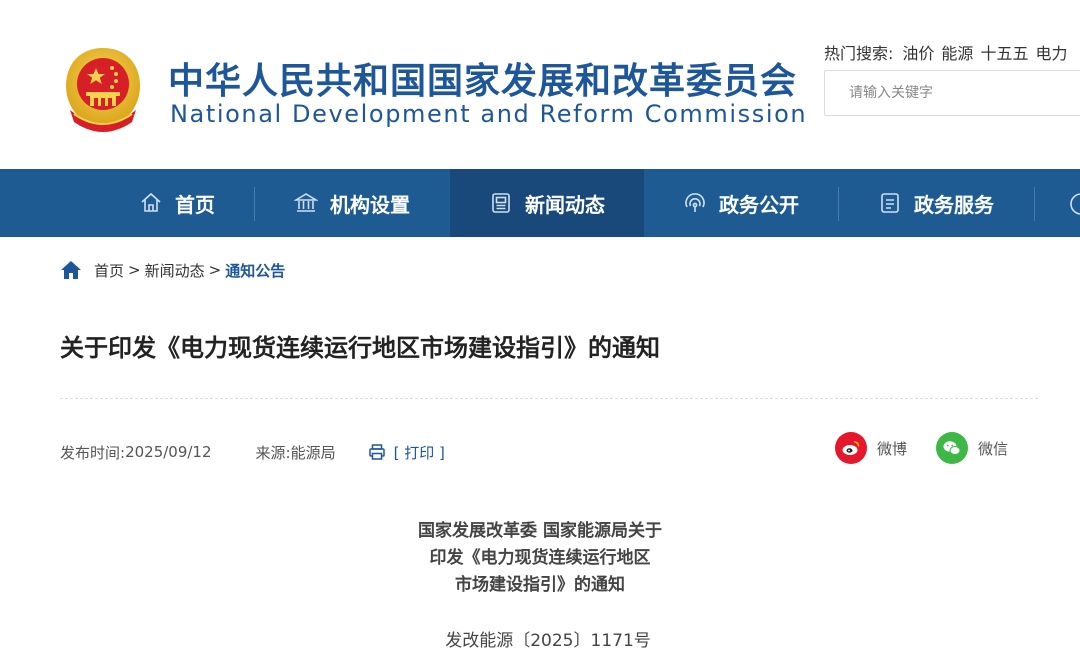  I want to click on hot-search: 热门搜索: 油价 能源 十五五 电力, so click(945, 52).